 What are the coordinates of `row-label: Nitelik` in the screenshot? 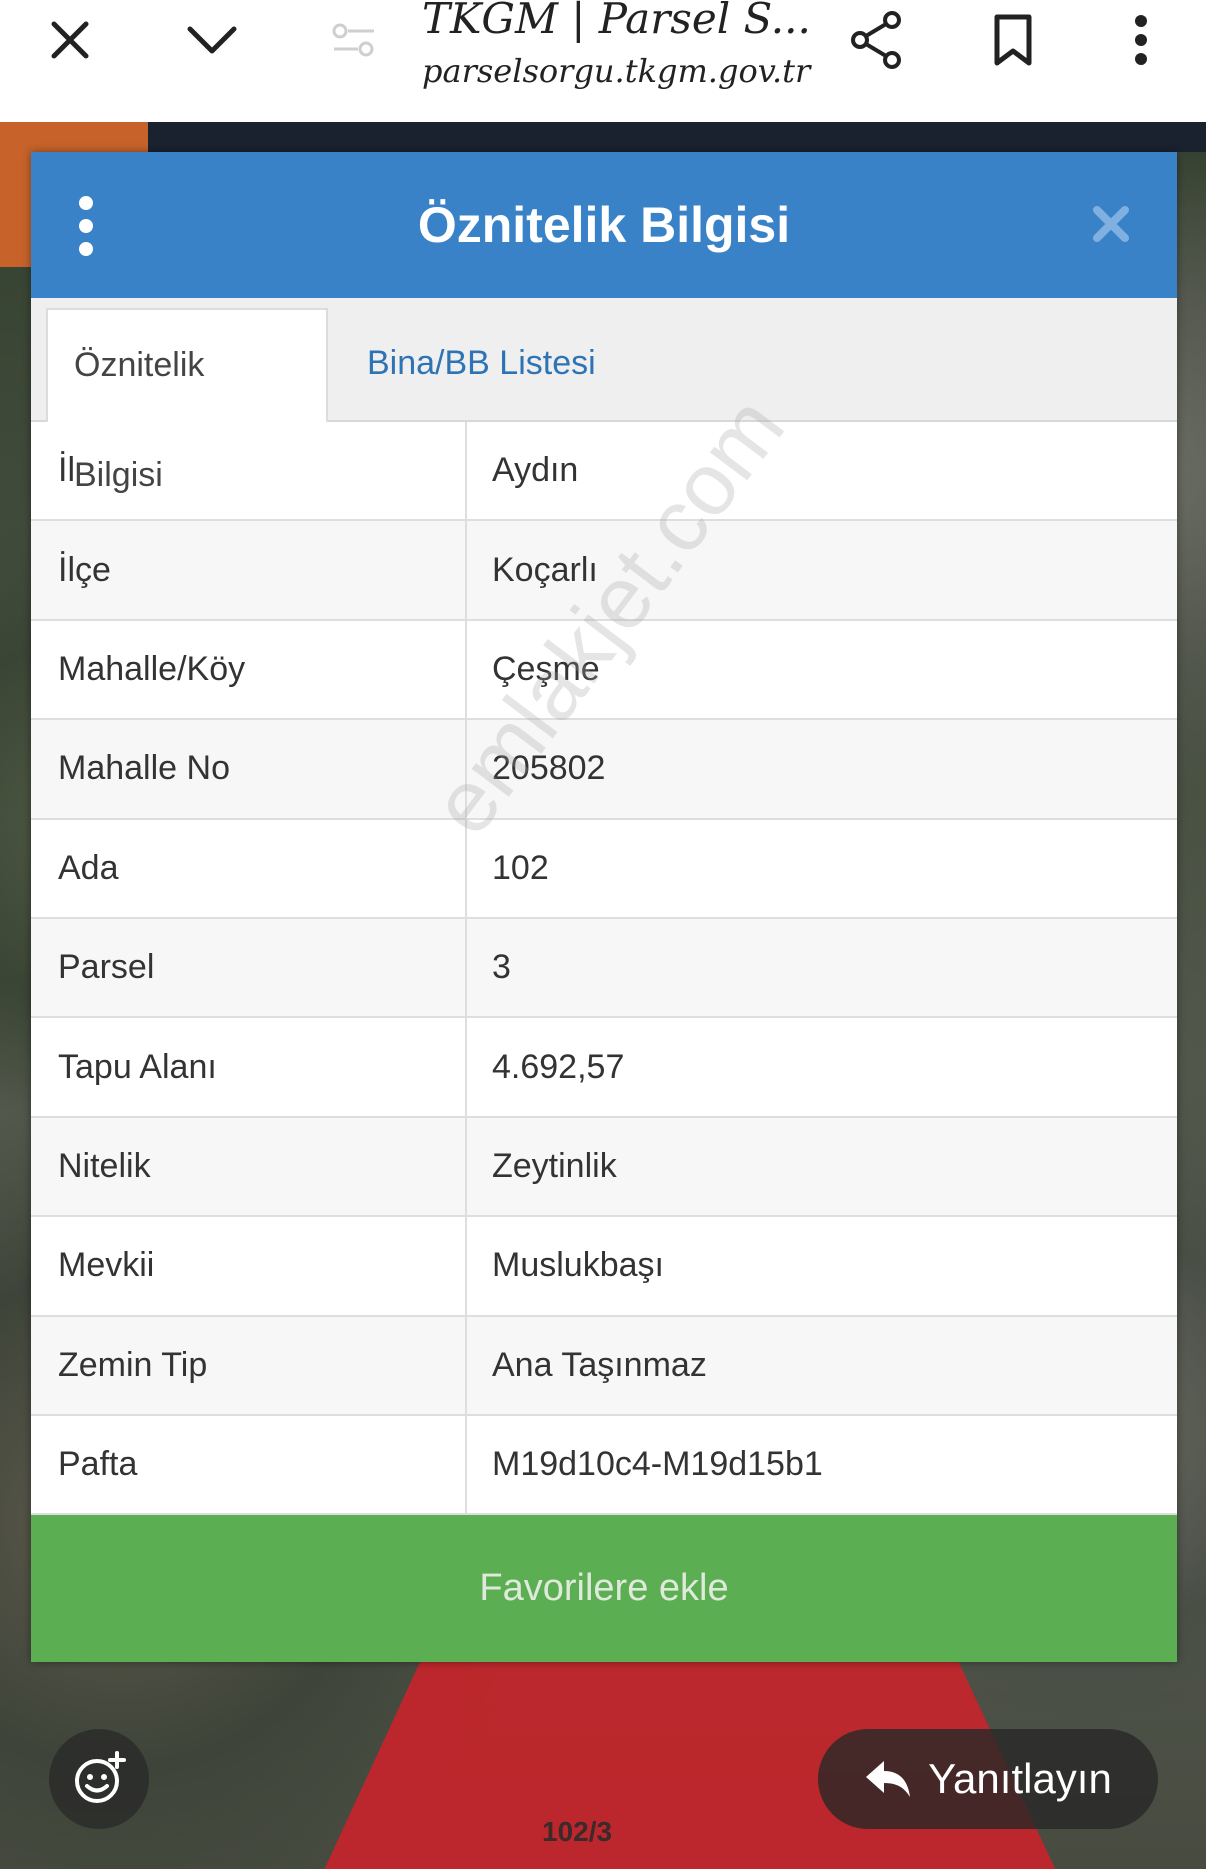 It's located at (249, 1166).